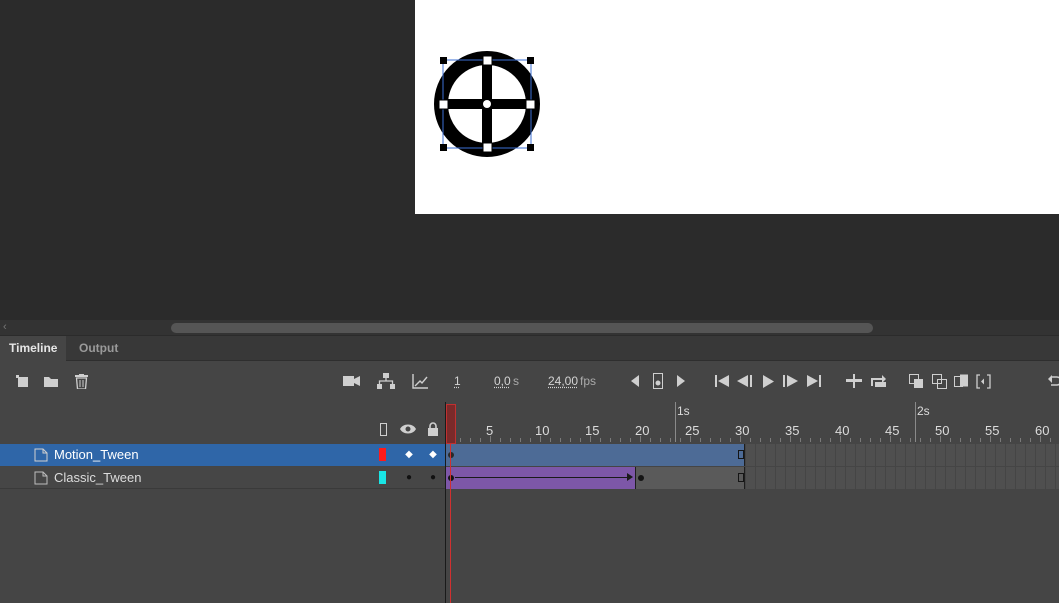  Describe the element at coordinates (22, 381) in the screenshot. I see `new-layer-icon` at that location.